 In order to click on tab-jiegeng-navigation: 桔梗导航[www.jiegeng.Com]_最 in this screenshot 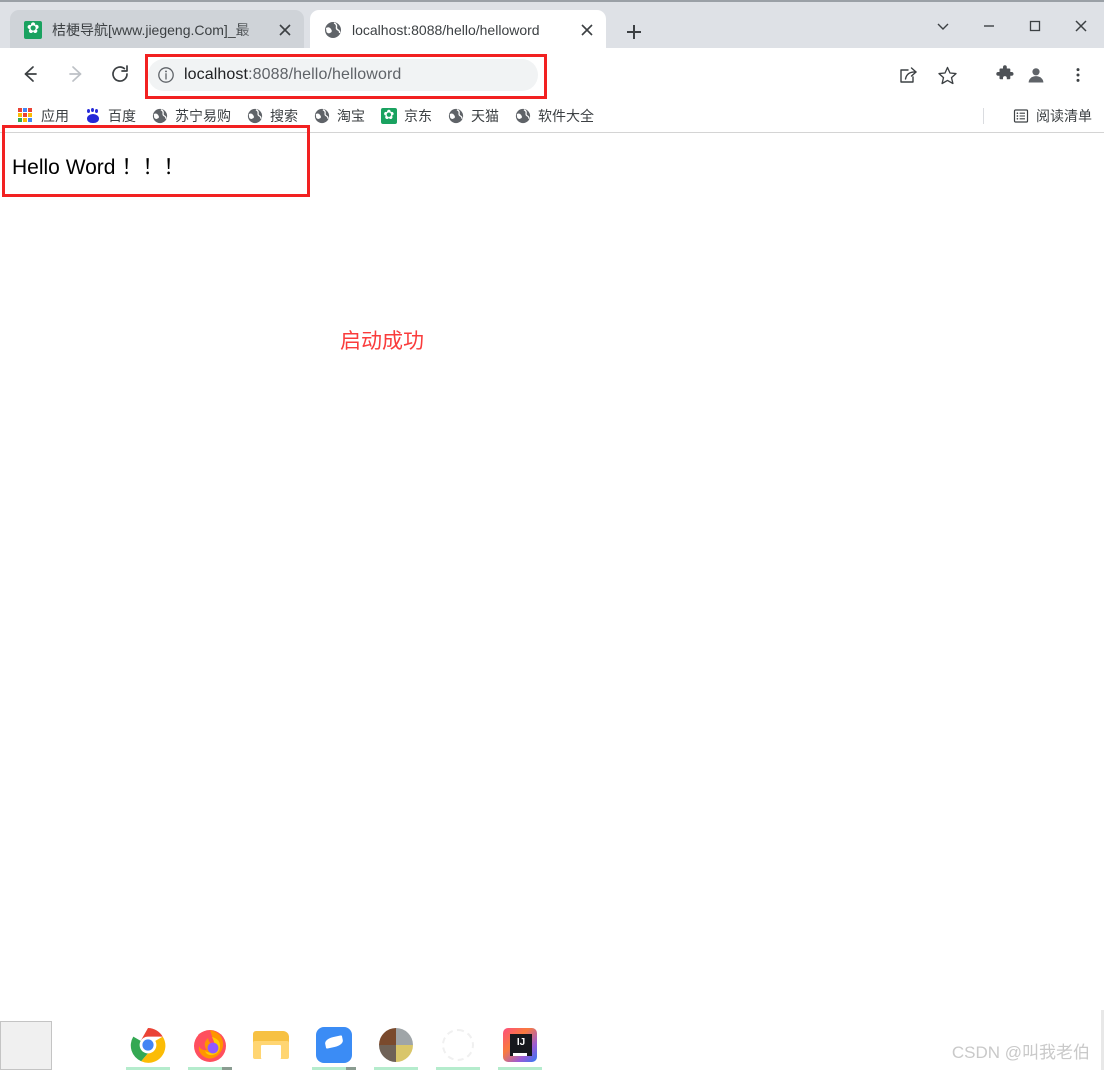, I will do `click(157, 30)`.